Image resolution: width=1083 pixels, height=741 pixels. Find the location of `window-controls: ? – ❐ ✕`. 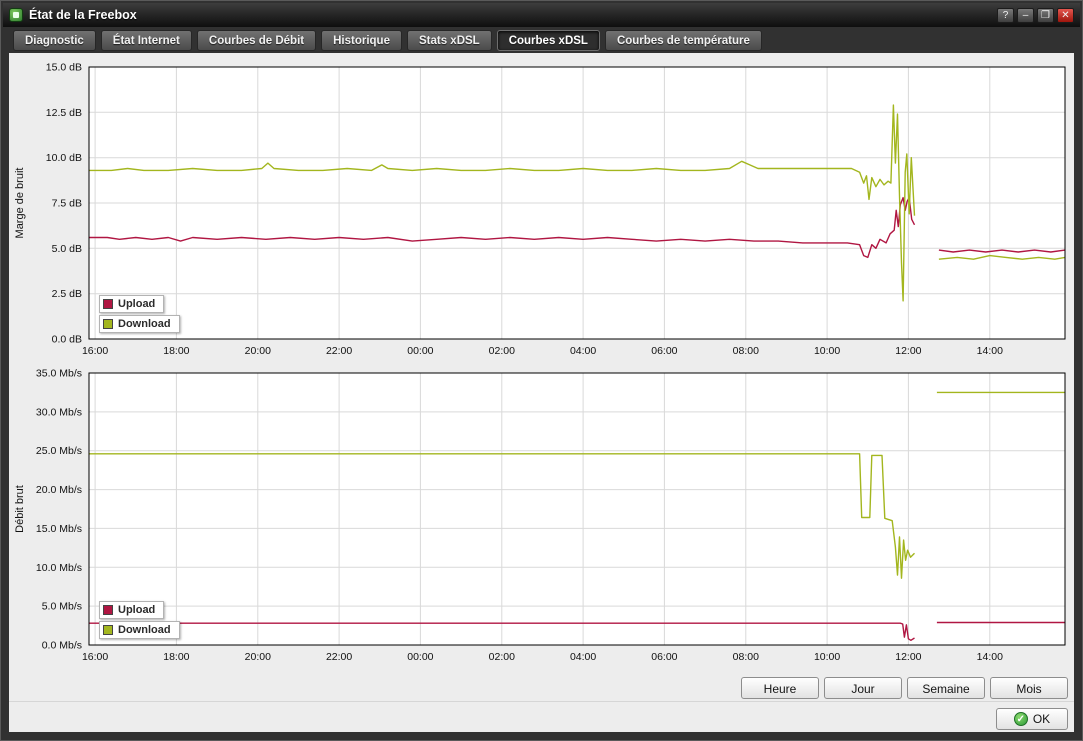

window-controls: ? – ❐ ✕ is located at coordinates (1035, 15).